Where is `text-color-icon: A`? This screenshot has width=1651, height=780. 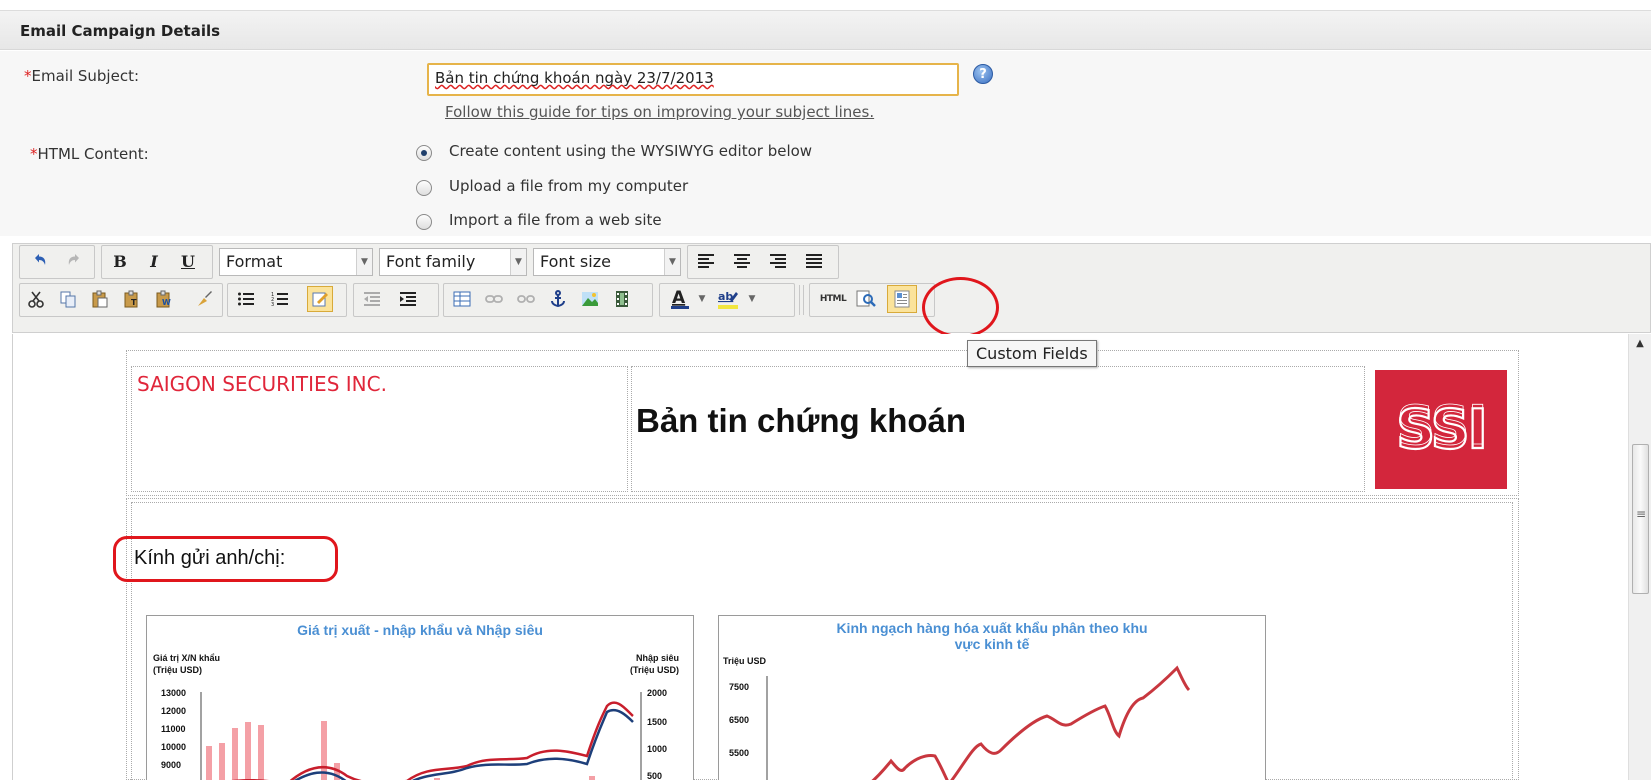
text-color-icon: A is located at coordinates (680, 299).